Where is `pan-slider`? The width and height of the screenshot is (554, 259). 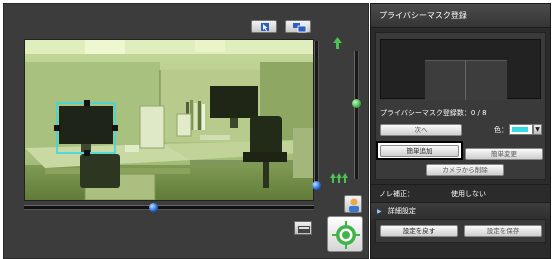 pan-slider is located at coordinates (169, 207).